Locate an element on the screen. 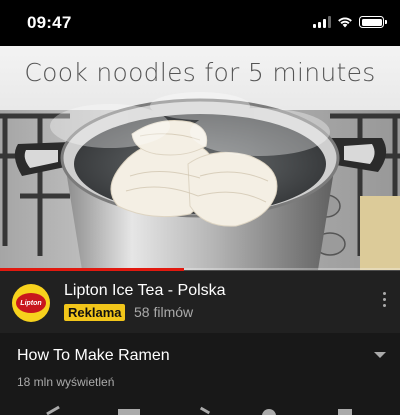  action-row is located at coordinates (200, 410).